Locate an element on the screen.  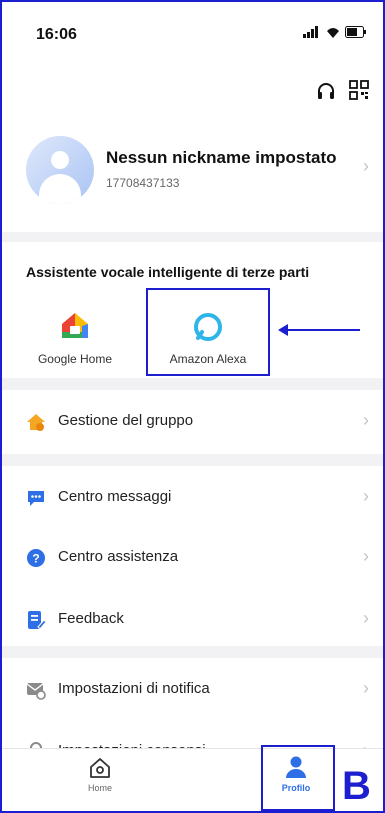
home-icon is located at coordinates (100, 768).